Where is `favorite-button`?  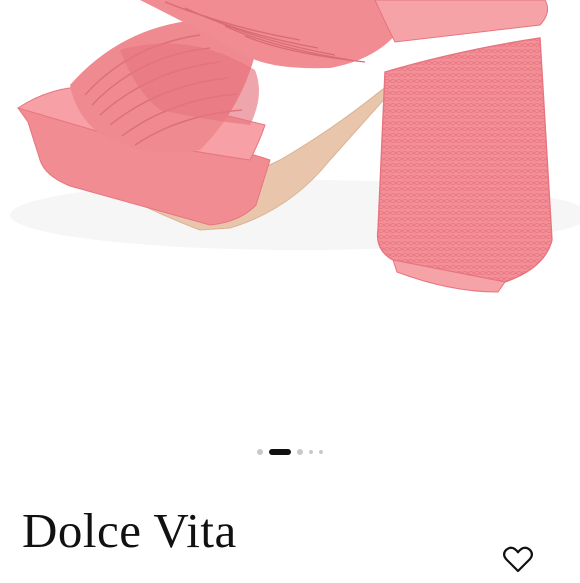
favorite-button is located at coordinates (518, 560).